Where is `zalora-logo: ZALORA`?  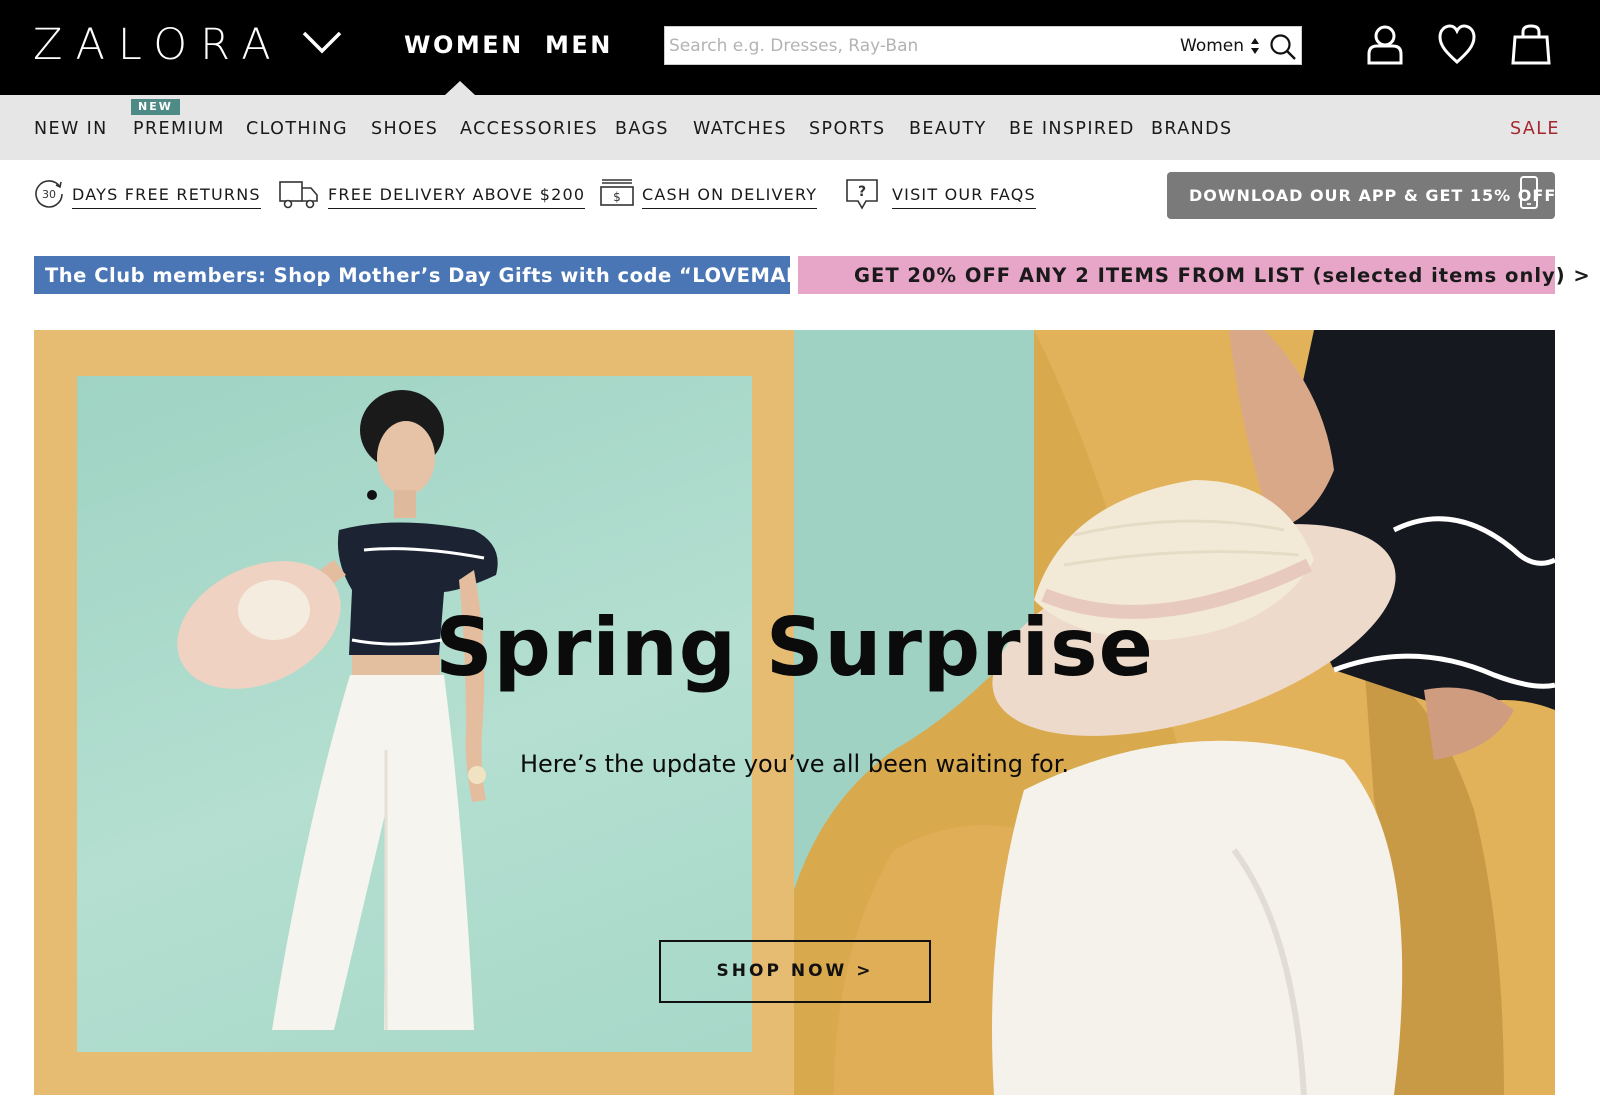 zalora-logo: ZALORA is located at coordinates (158, 45).